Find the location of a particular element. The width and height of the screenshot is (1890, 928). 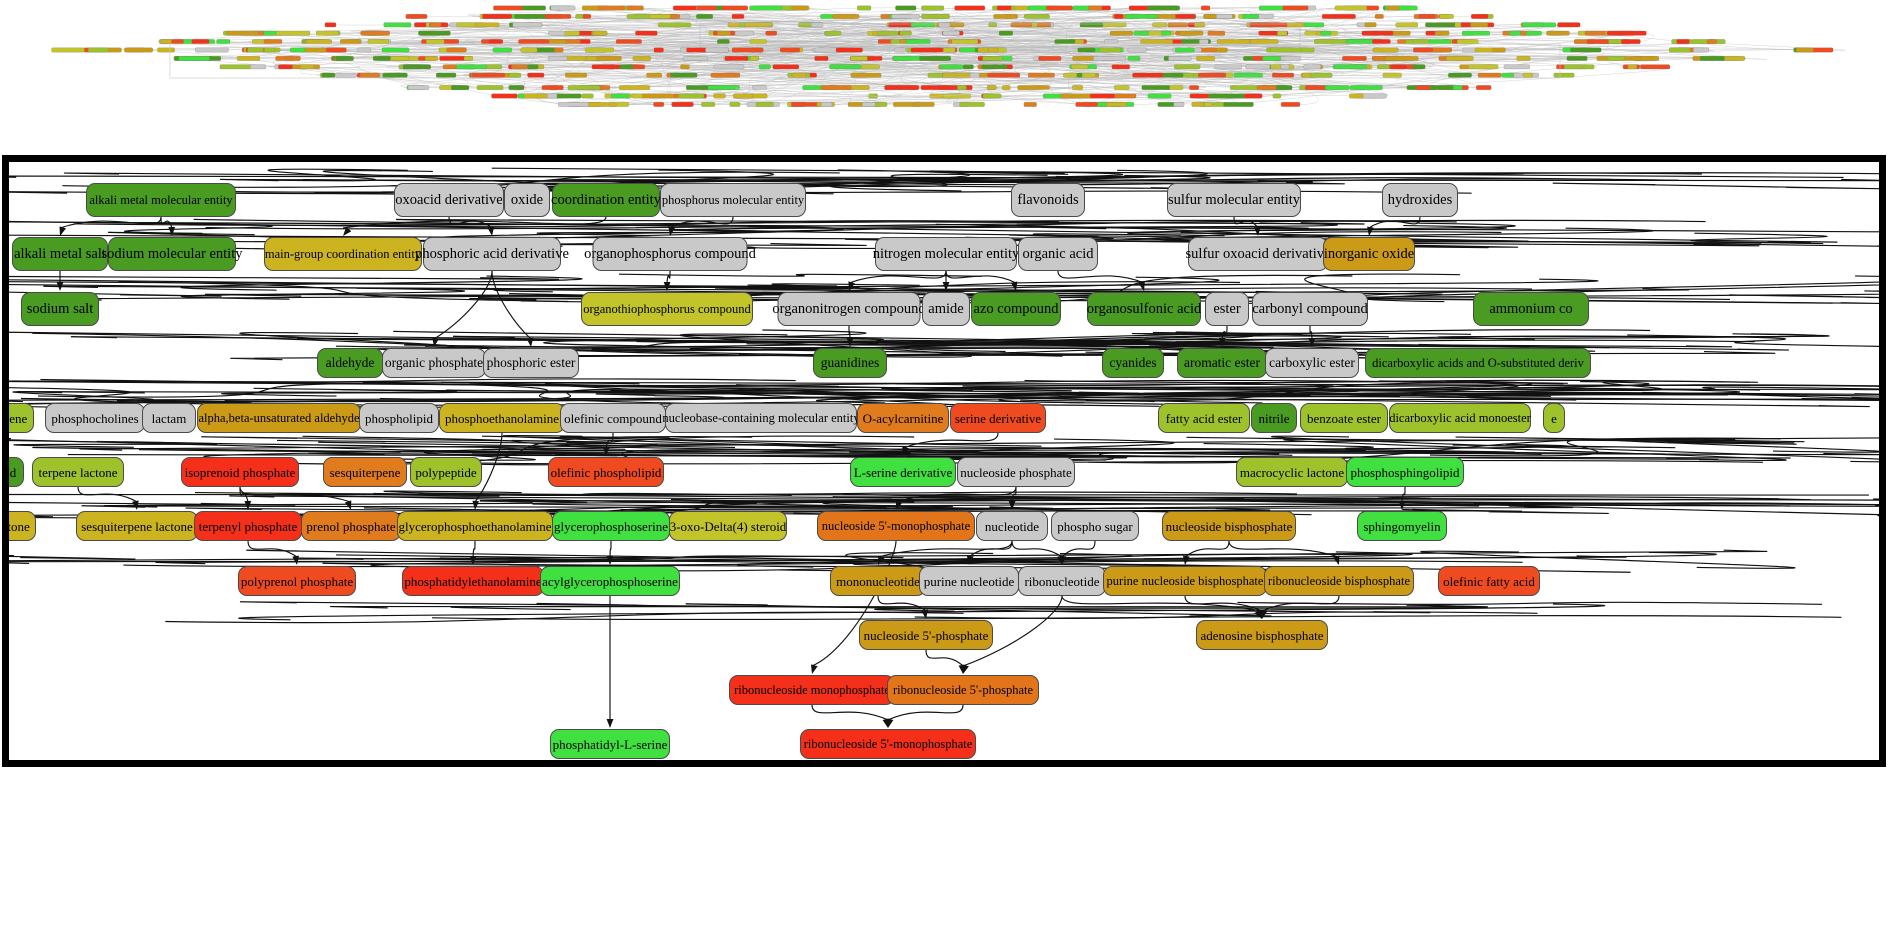

graph-node-nucleoside-5-monophosphate: nucleoside 5'-monophosphate is located at coordinates (896, 526).